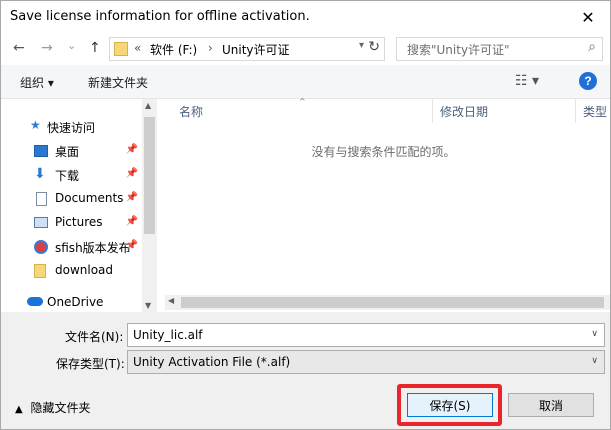 Image resolution: width=611 pixels, height=430 pixels. I want to click on close-button: ✕, so click(588, 17).